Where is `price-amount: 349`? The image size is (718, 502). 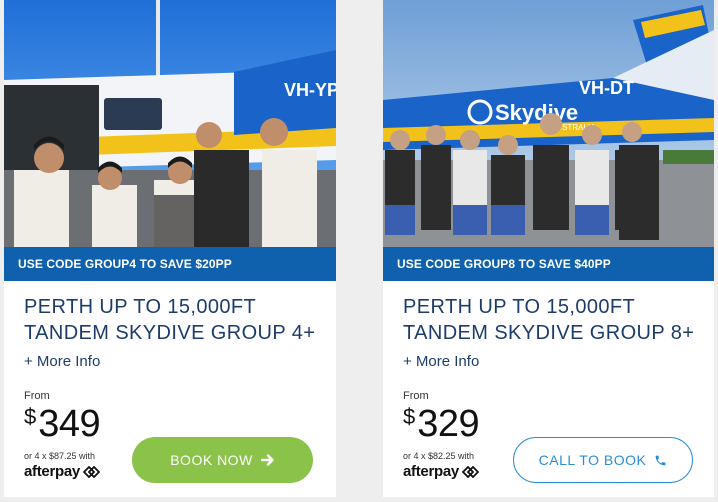
price-amount: 349 is located at coordinates (69, 424).